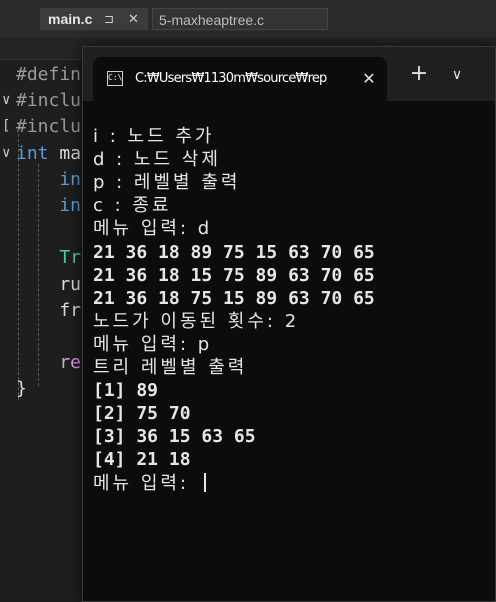  Describe the element at coordinates (70, 153) in the screenshot. I see `code-token: ma` at that location.